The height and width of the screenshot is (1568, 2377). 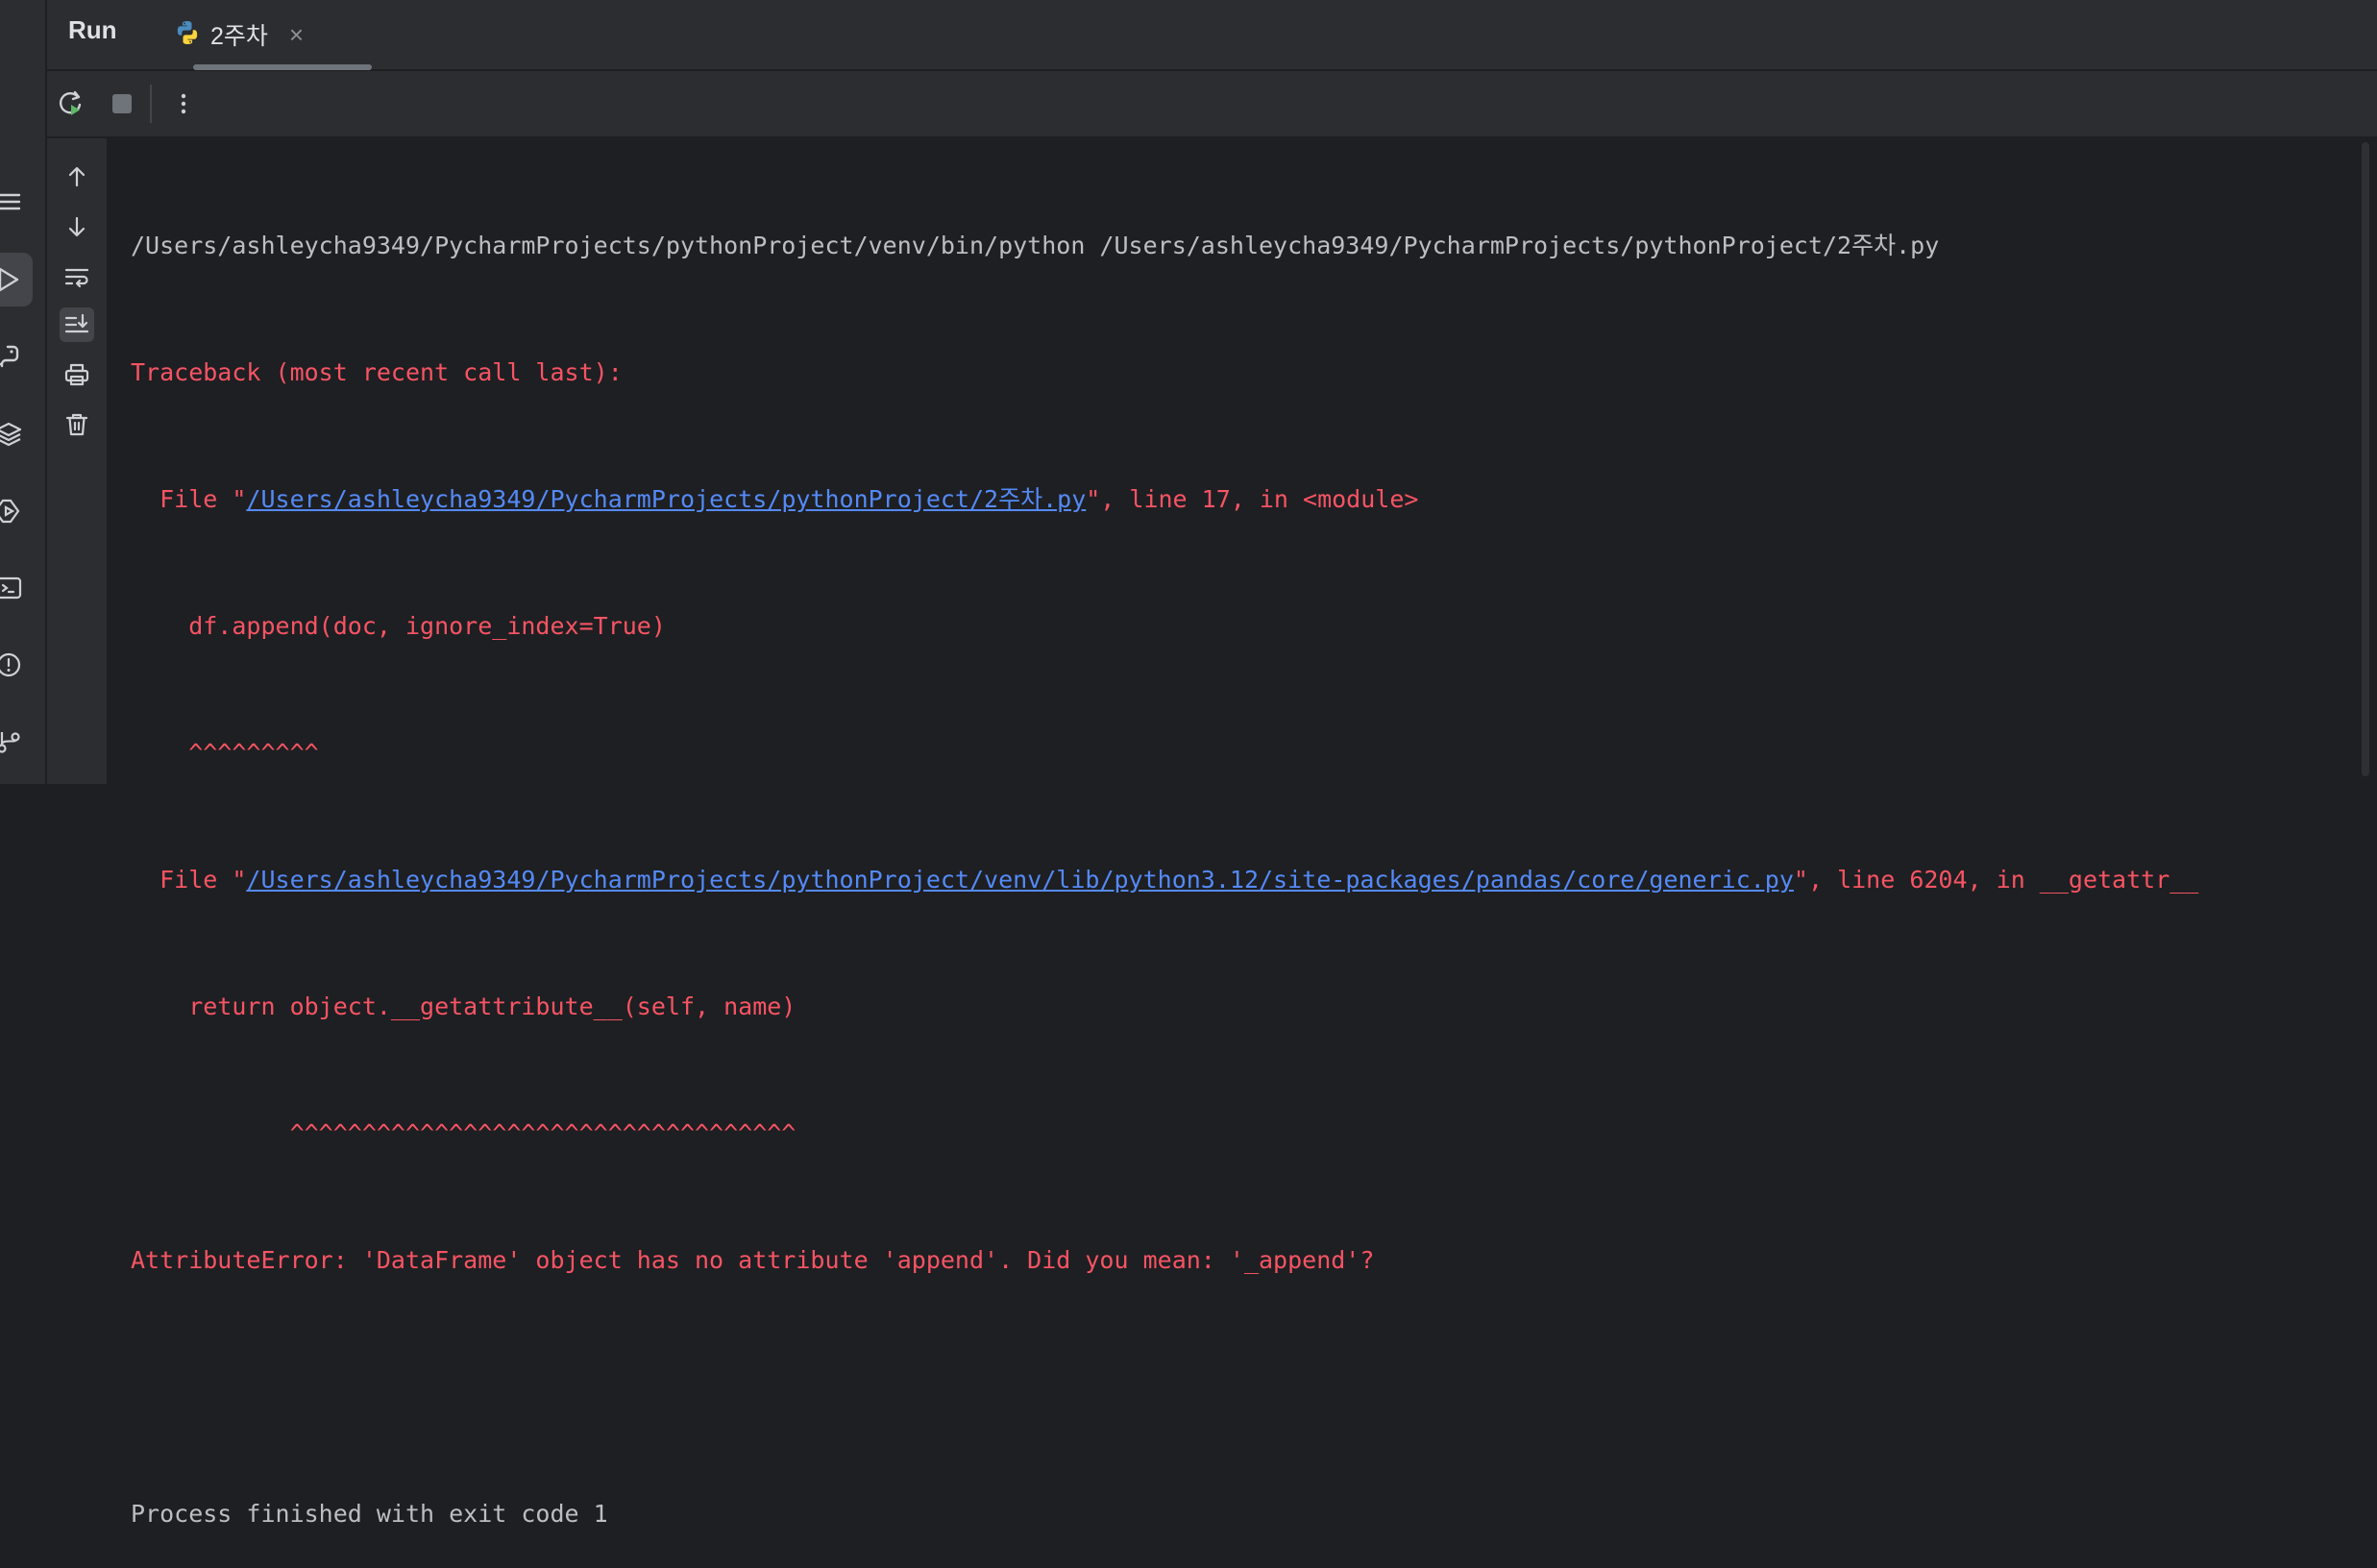 I want to click on rerun-icon, so click(x=70, y=104).